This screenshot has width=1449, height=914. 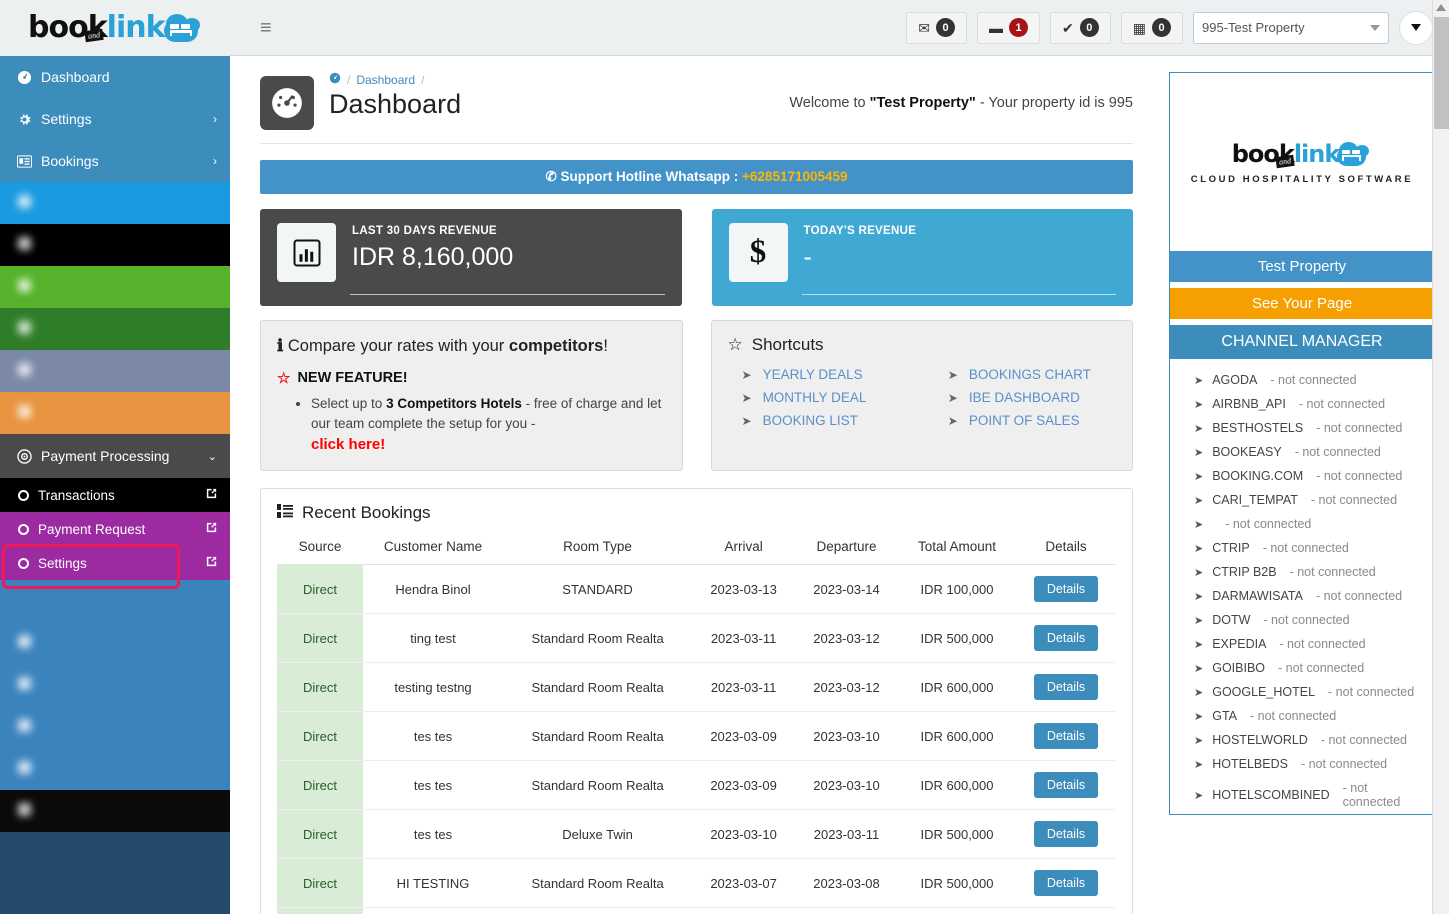 I want to click on list-item: ➤ HOTELBEDS - not connected, so click(x=1302, y=764).